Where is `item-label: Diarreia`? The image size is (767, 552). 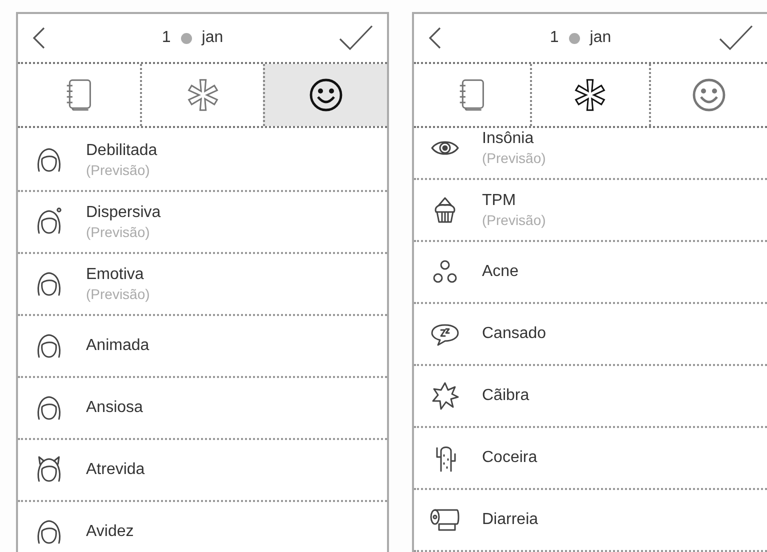 item-label: Diarreia is located at coordinates (510, 520).